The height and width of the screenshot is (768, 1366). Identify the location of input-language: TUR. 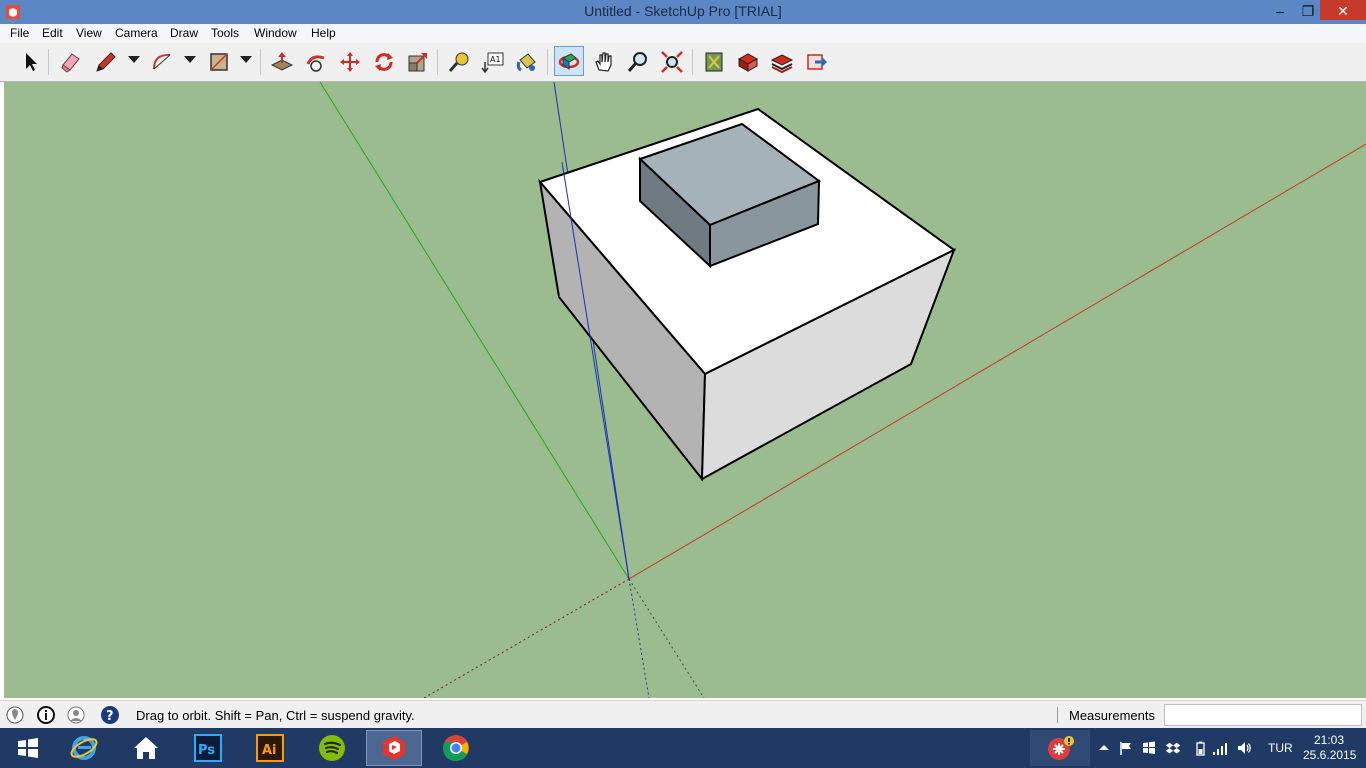
(1280, 748).